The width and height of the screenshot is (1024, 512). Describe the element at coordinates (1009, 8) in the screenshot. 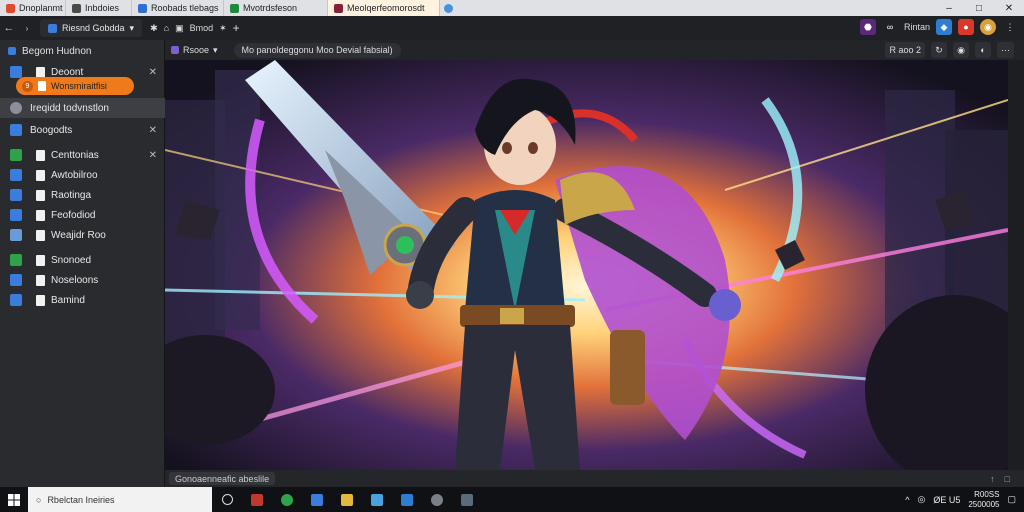

I see `close-window-button: ✕` at that location.